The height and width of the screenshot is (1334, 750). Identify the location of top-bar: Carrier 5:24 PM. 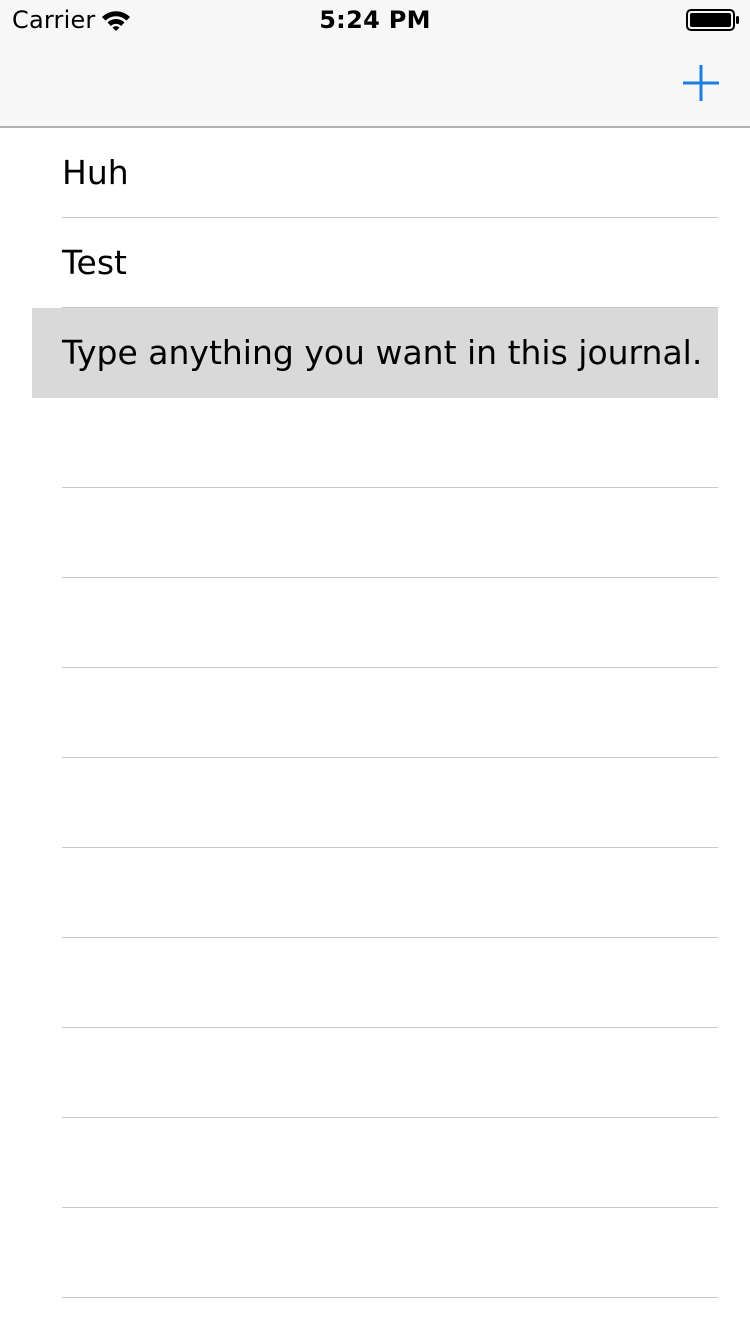
(375, 64).